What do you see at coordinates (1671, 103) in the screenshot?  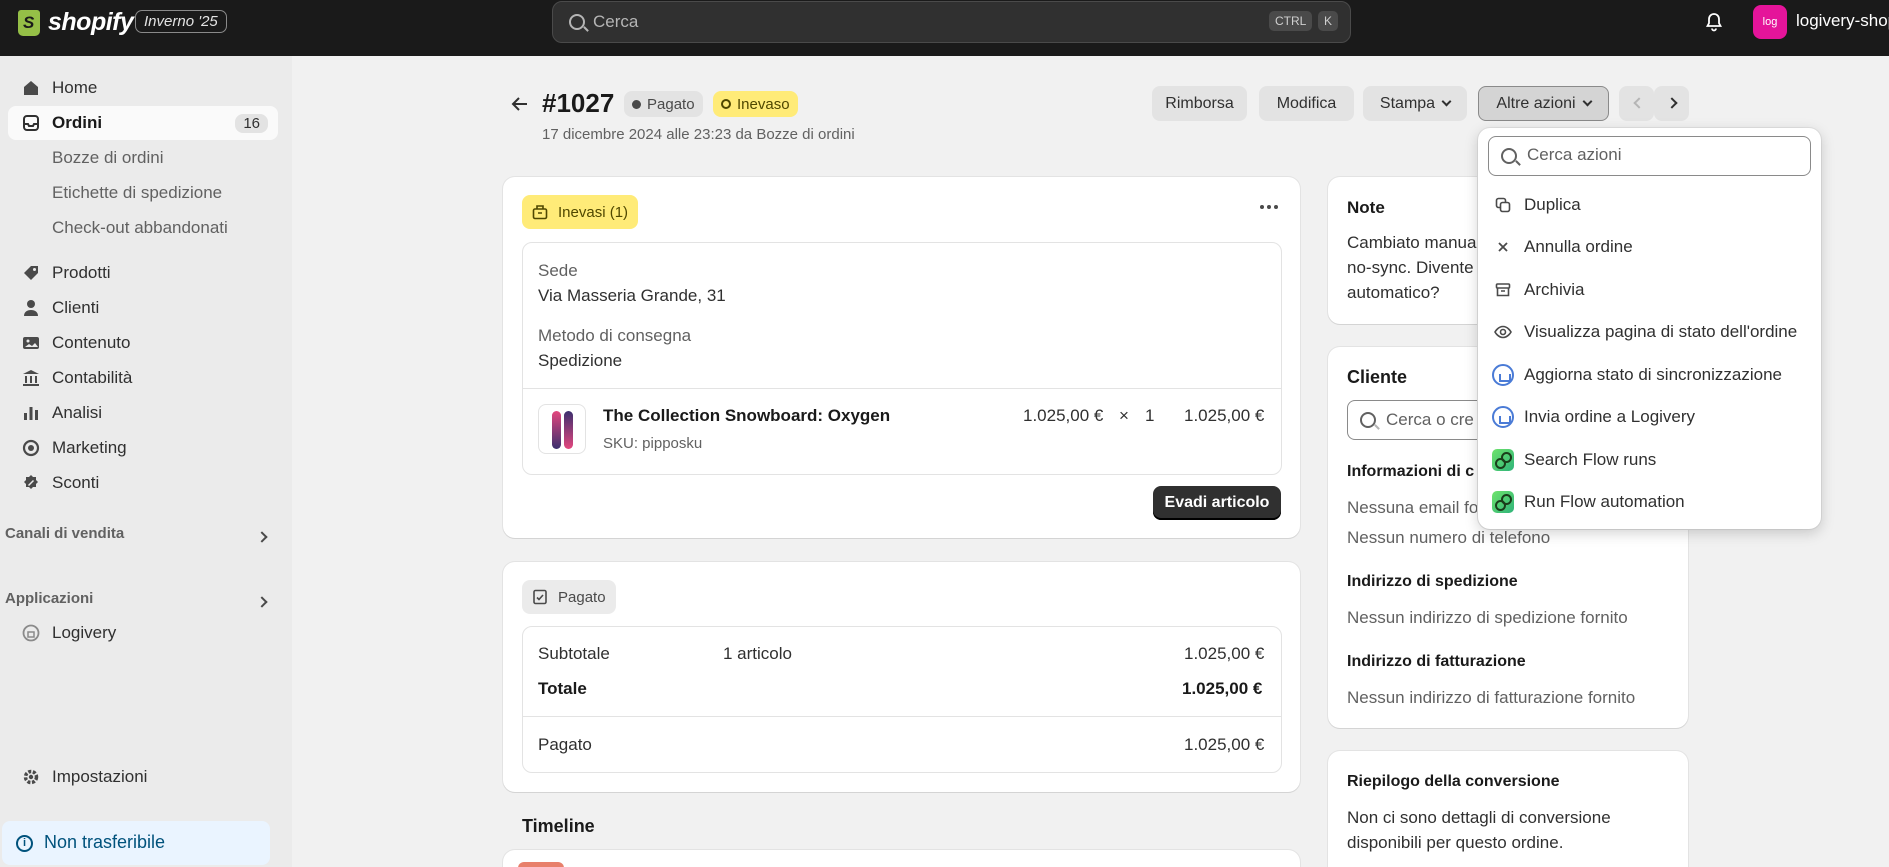 I see `next-order-button` at bounding box center [1671, 103].